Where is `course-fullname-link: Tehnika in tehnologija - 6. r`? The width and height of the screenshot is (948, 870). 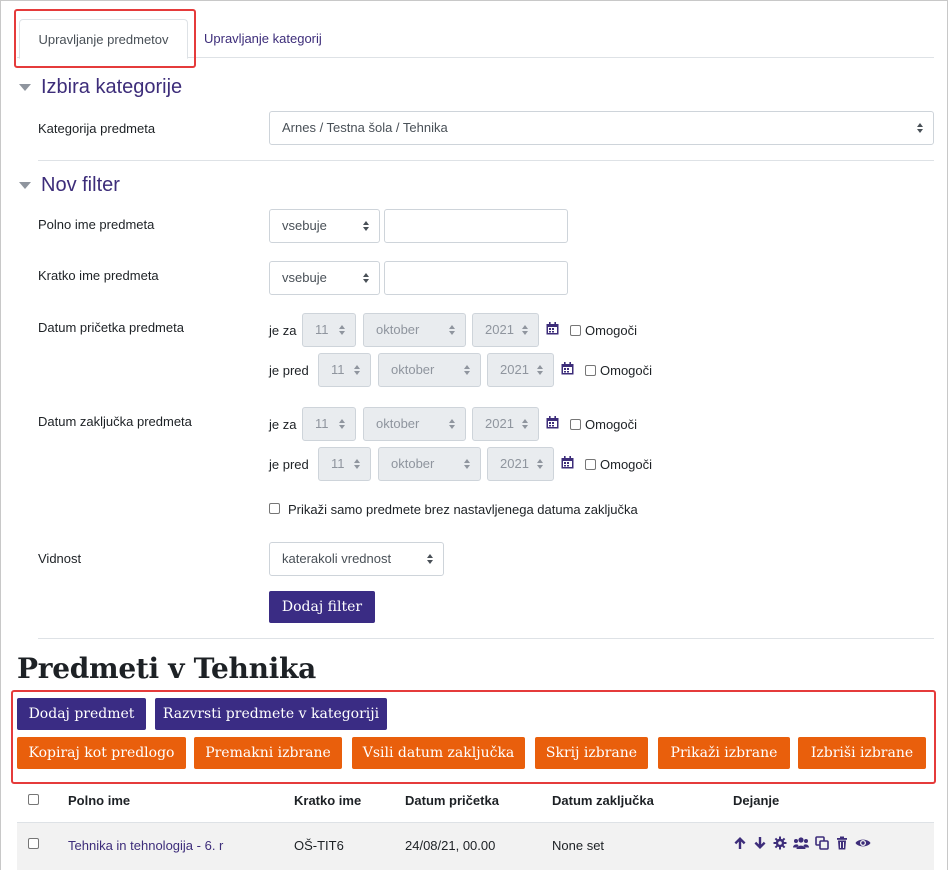
course-fullname-link: Tehnika in tehnologija - 6. r is located at coordinates (145, 845).